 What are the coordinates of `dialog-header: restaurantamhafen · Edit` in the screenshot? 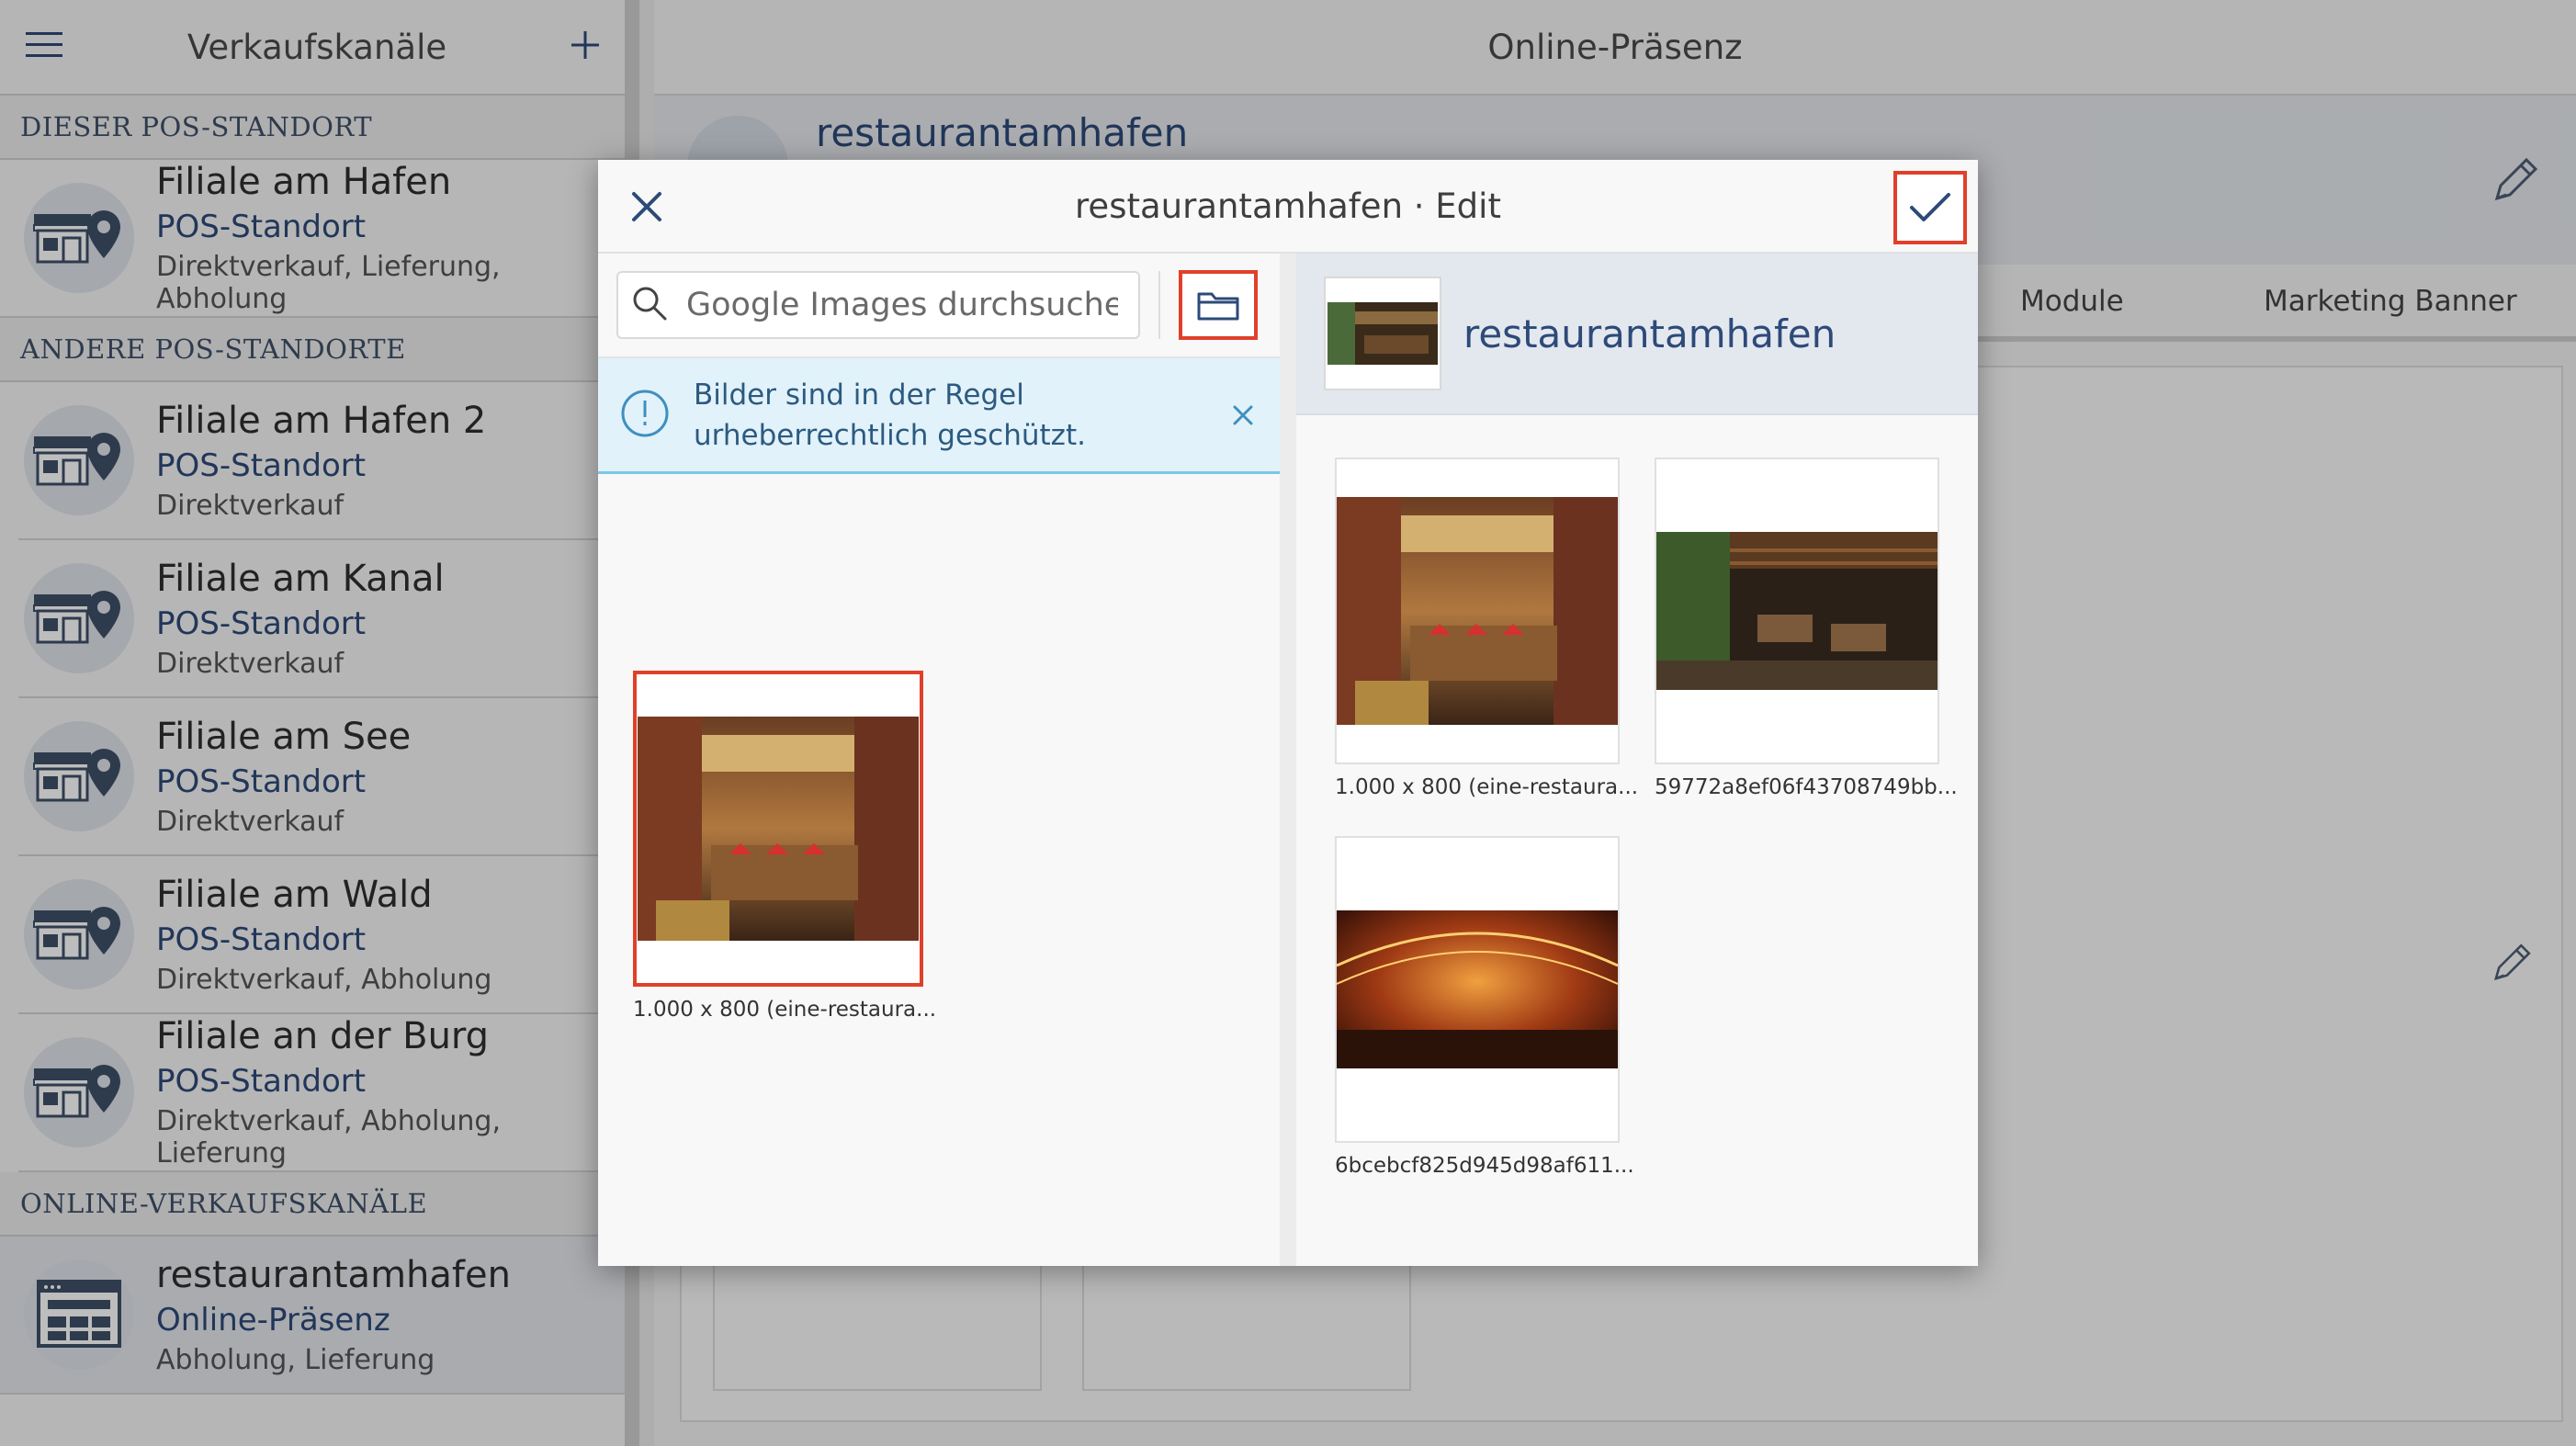 It's located at (1288, 207).